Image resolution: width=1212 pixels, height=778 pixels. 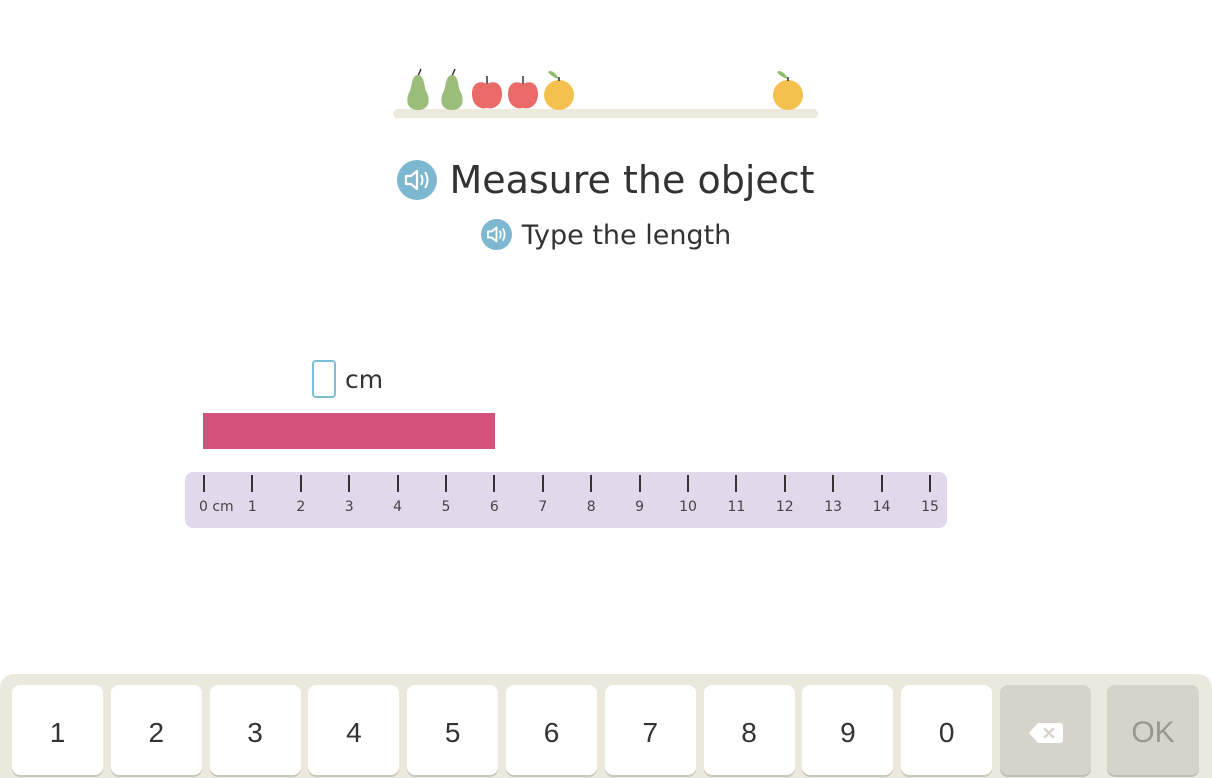 I want to click on key-2: 2, so click(x=156, y=730).